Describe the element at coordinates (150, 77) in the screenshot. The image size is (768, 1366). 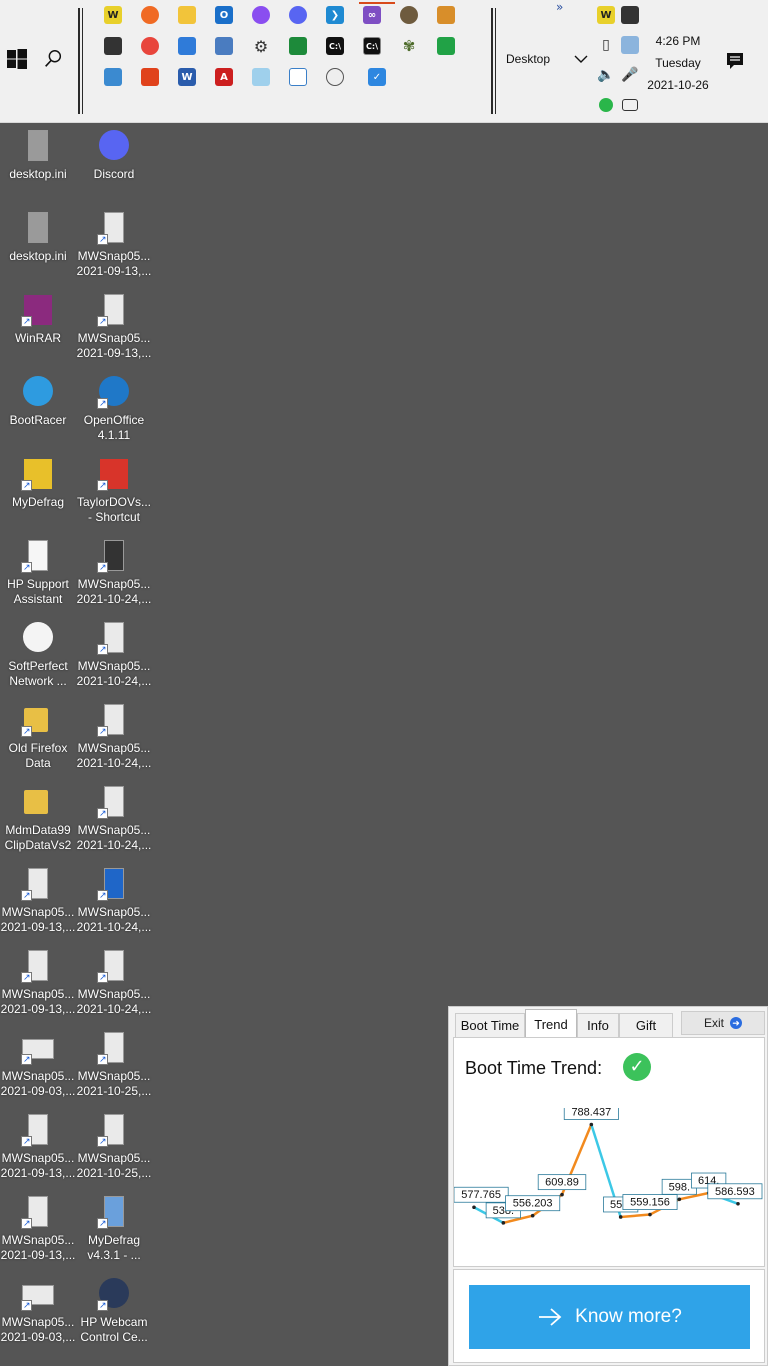
I see `office-icon` at that location.